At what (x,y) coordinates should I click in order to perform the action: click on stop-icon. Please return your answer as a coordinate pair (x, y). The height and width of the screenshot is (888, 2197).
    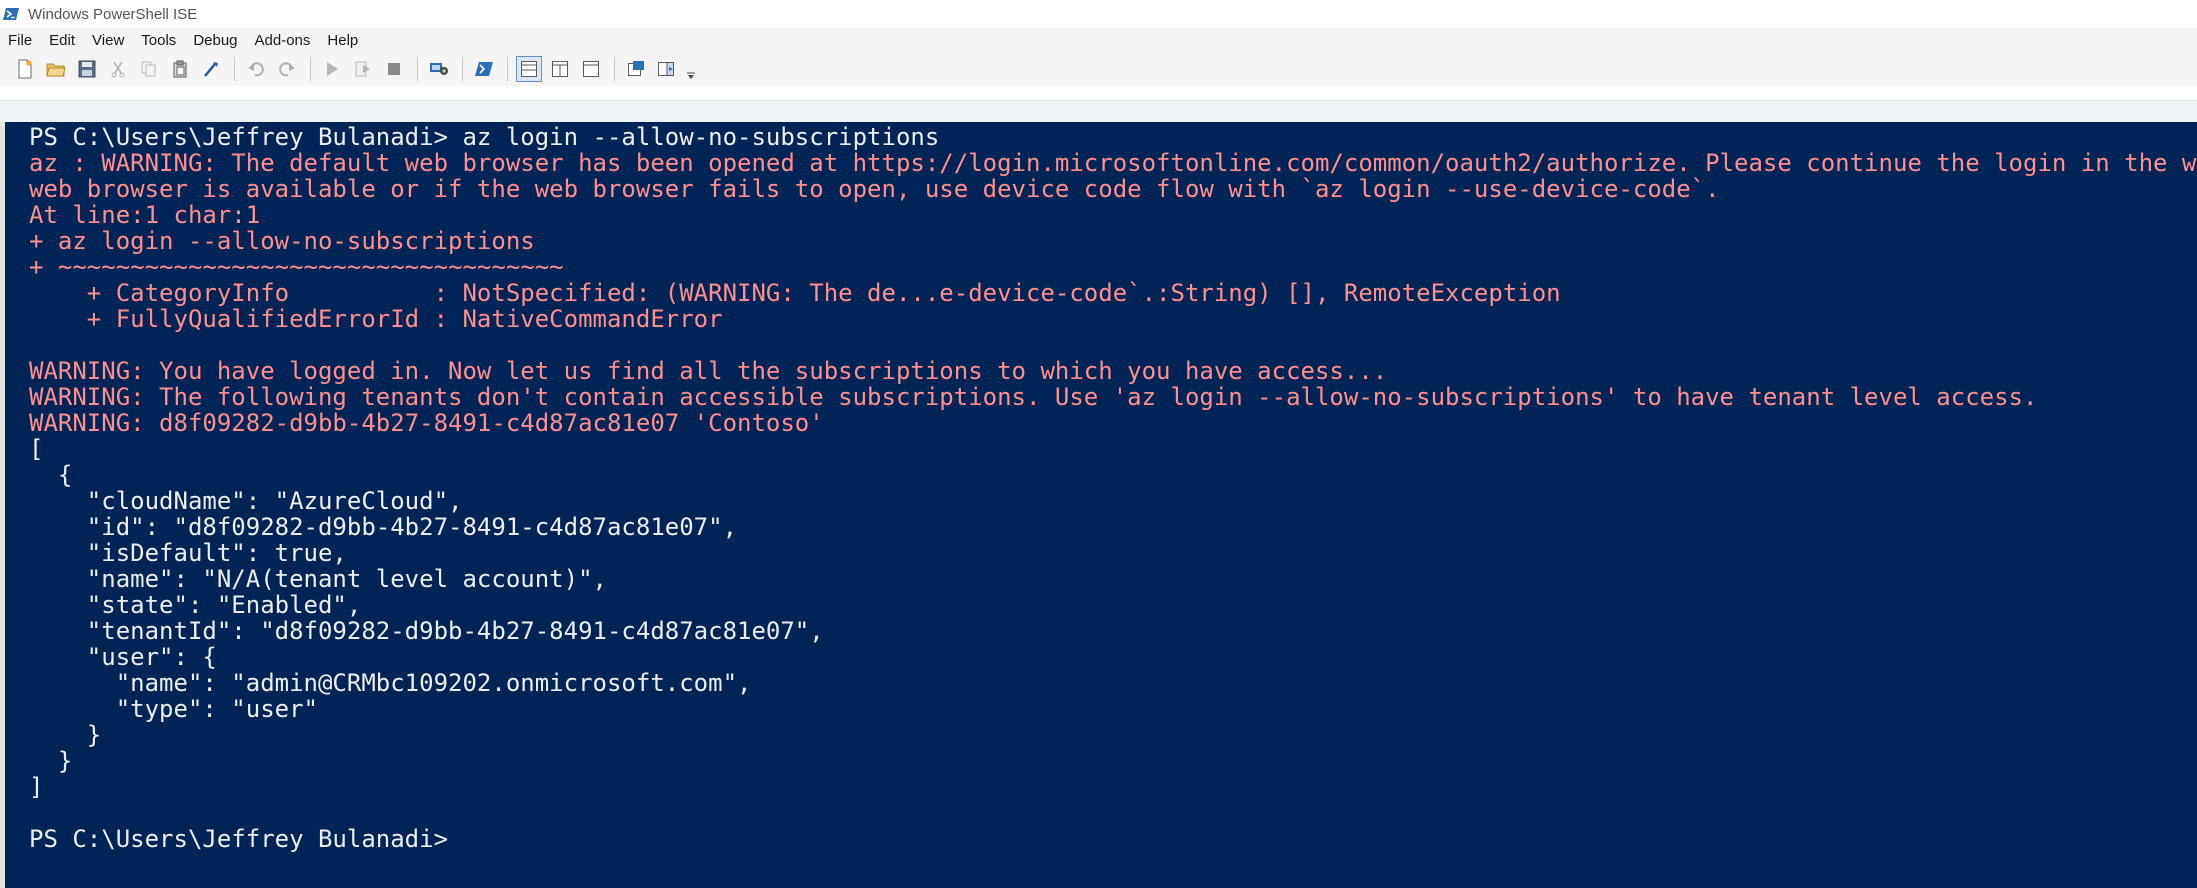
    Looking at the image, I should click on (394, 69).